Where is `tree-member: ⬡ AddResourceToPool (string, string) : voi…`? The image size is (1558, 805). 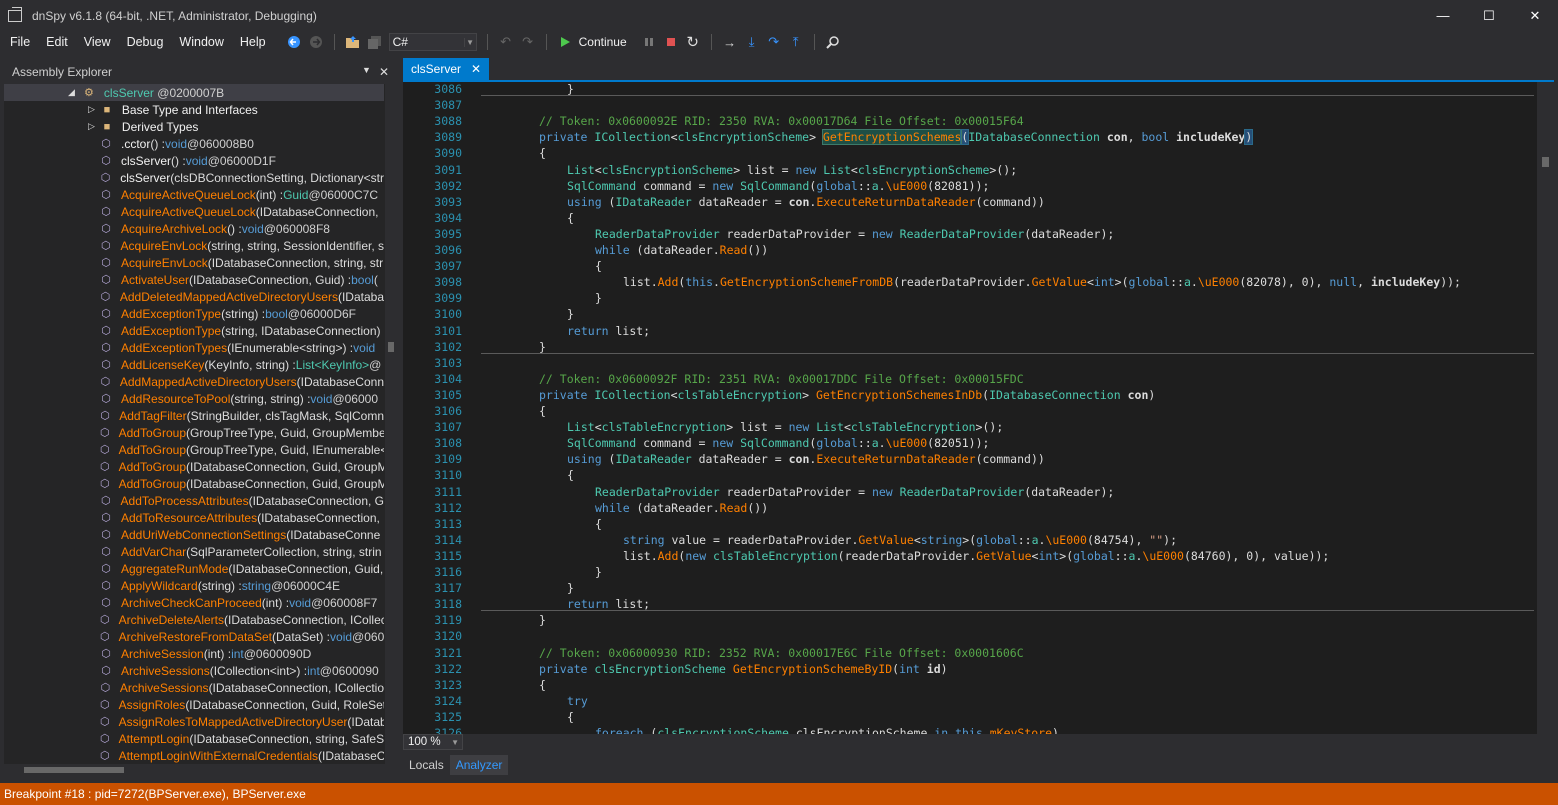
tree-member: ⬡ AddResourceToPool (string, string) : voi… is located at coordinates (194, 398).